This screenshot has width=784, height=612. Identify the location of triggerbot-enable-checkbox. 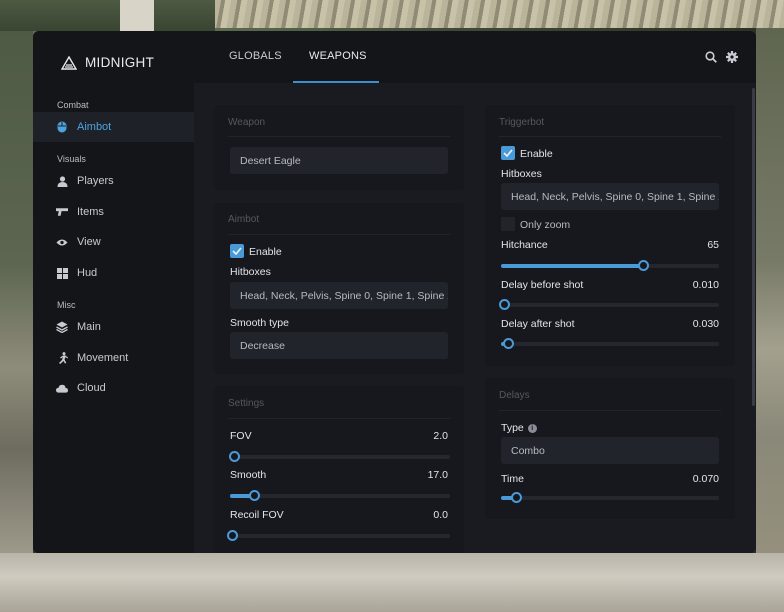
(508, 153).